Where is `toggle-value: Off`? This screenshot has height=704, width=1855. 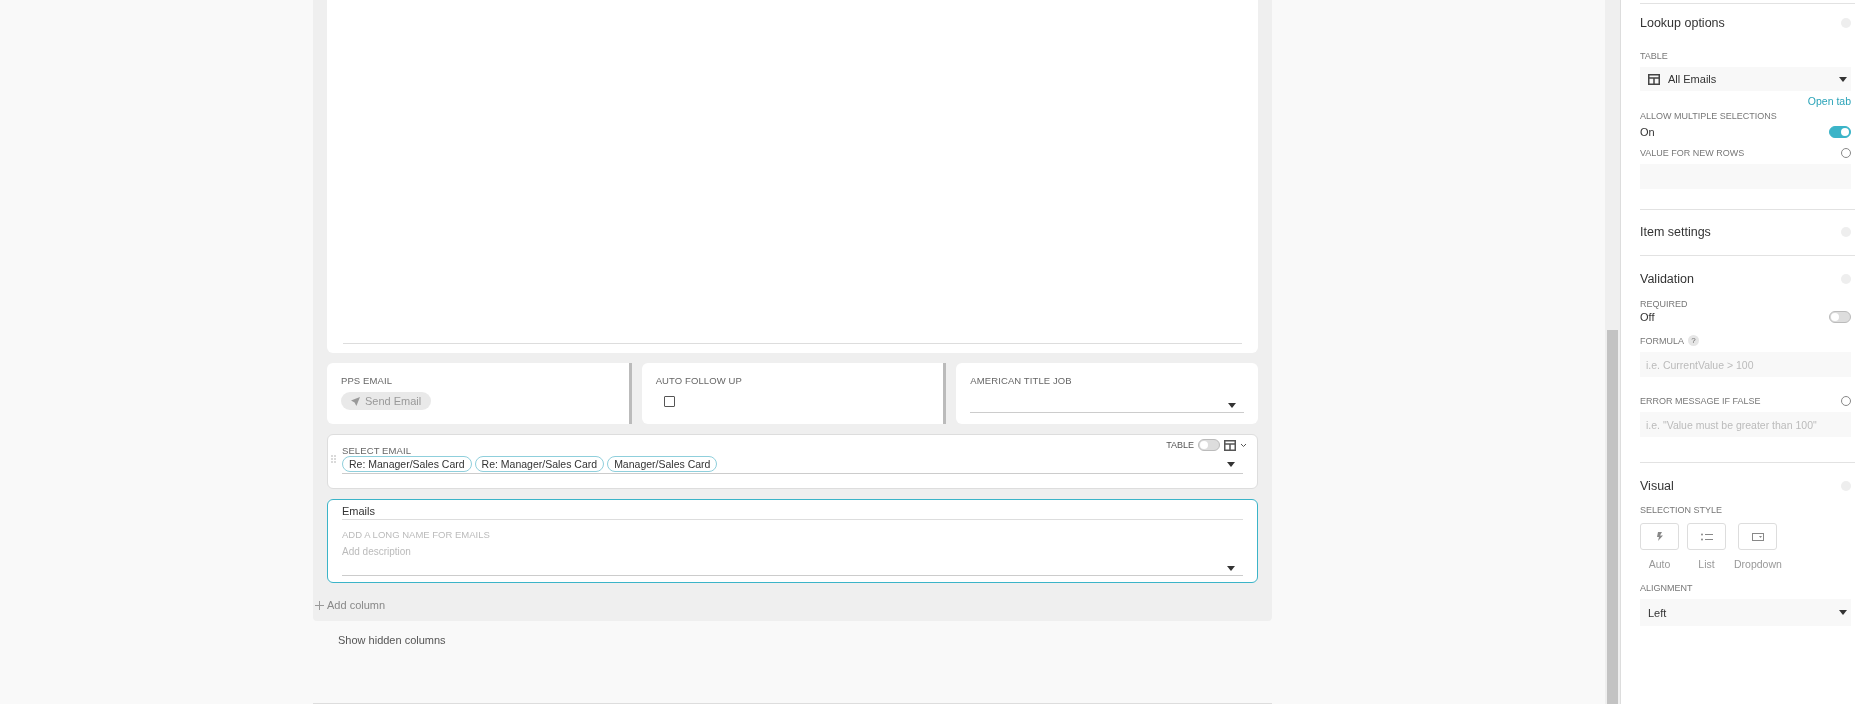
toggle-value: Off is located at coordinates (1647, 317).